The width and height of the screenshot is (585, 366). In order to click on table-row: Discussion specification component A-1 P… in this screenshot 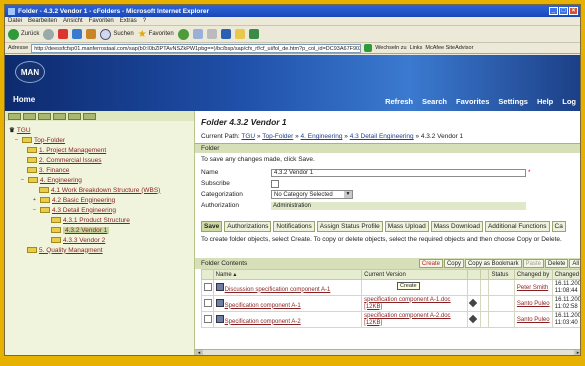, I will do `click(390, 287)`.